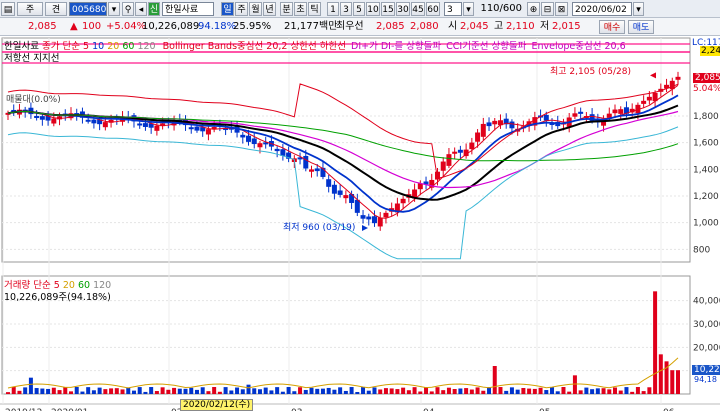 This screenshot has width=720, height=414. I want to click on low-marker-icon, so click(365, 228).